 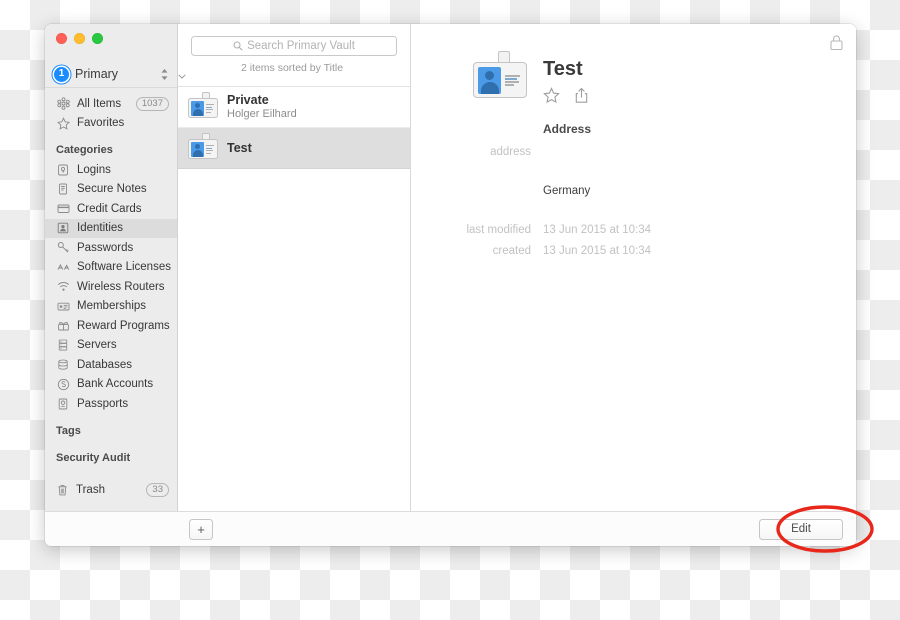 I want to click on bottom-right: Edit, so click(x=632, y=529).